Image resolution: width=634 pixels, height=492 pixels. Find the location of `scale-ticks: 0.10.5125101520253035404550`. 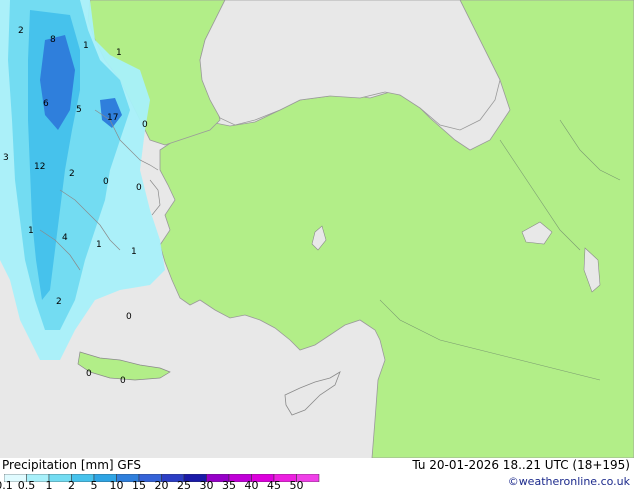

scale-ticks: 0.10.5125101520253035404550 is located at coordinates (165, 485).